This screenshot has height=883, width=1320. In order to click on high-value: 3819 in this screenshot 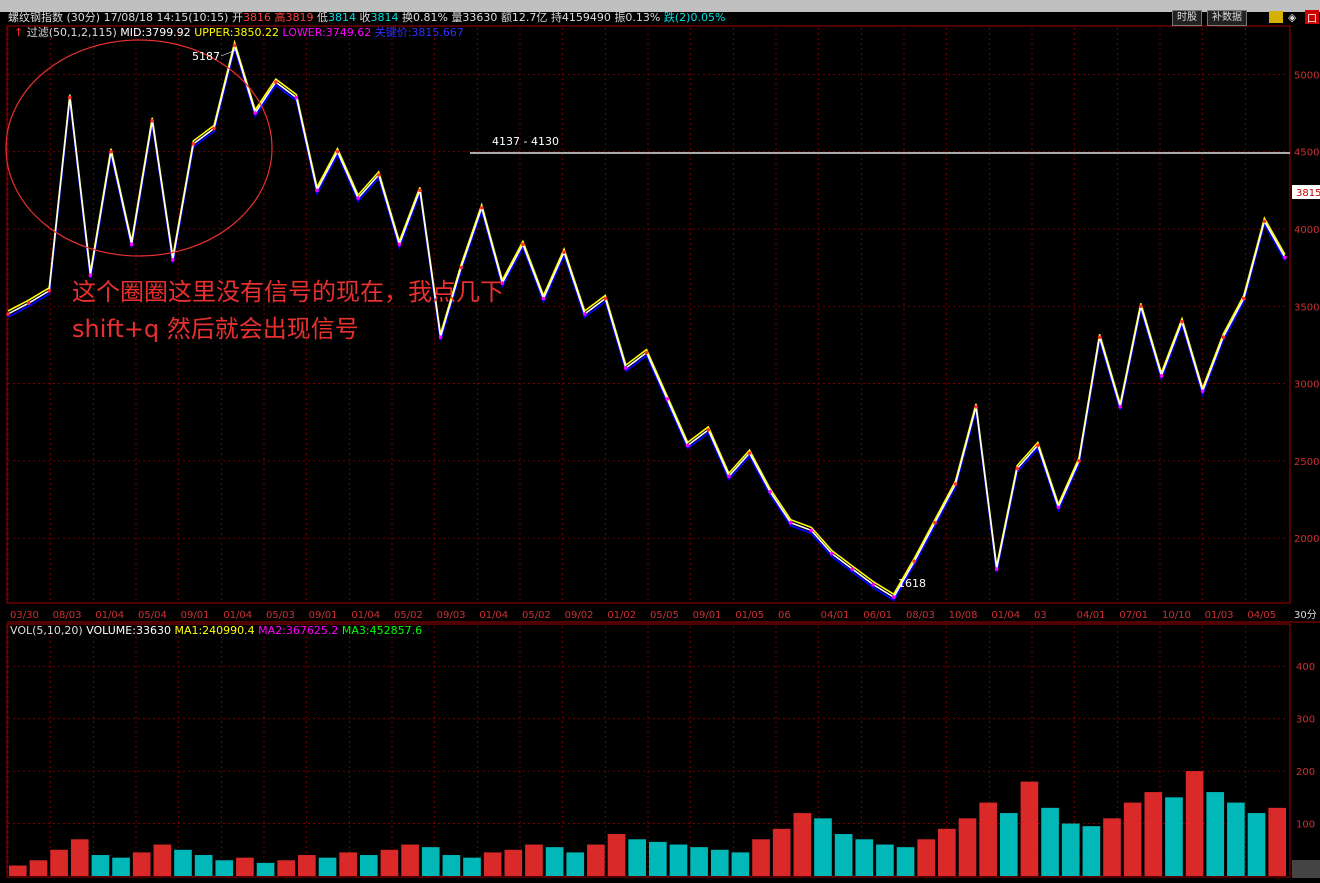, I will do `click(299, 17)`.